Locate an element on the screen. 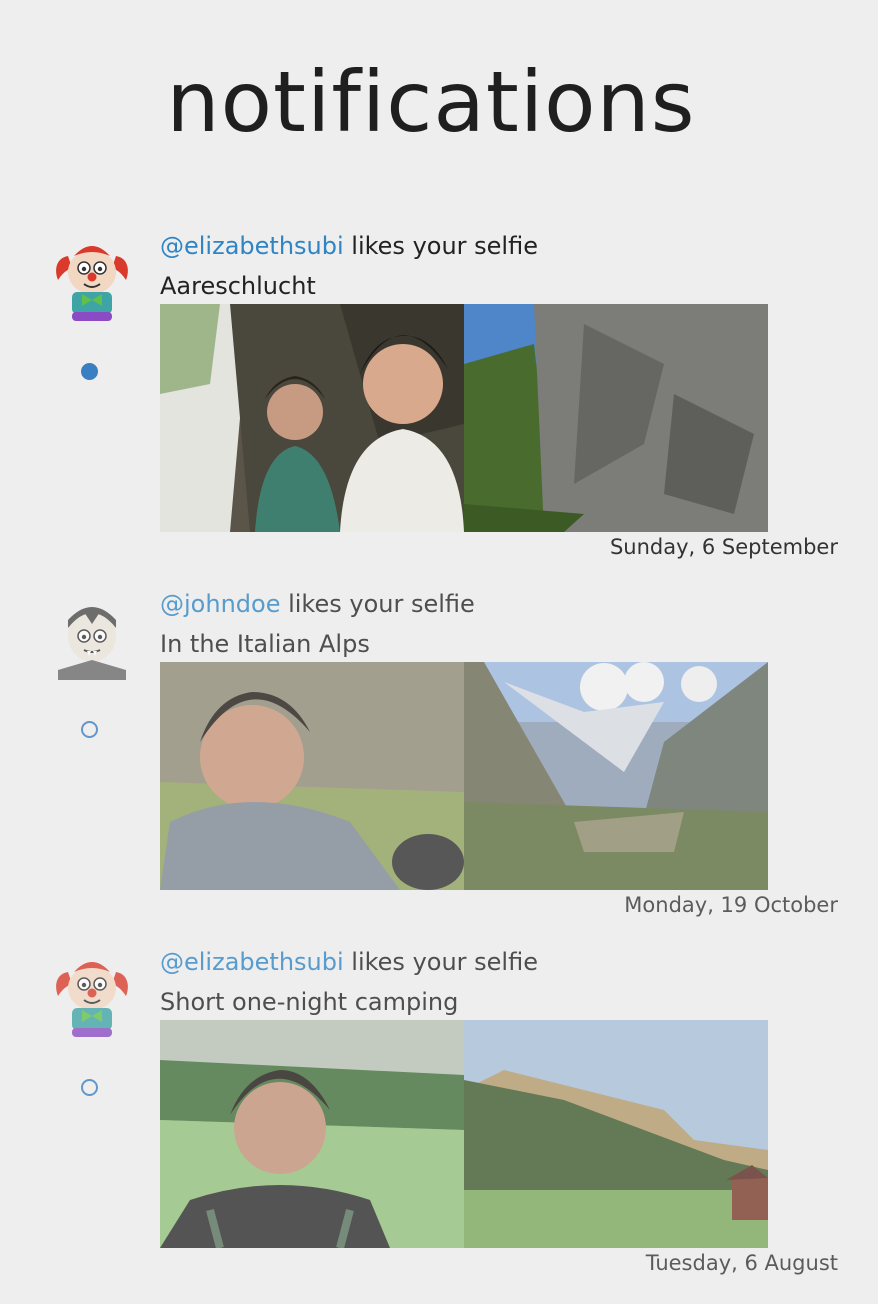 Image resolution: width=878 pixels, height=1304 pixels. selfie-in-meadow-photo is located at coordinates (312, 1134).